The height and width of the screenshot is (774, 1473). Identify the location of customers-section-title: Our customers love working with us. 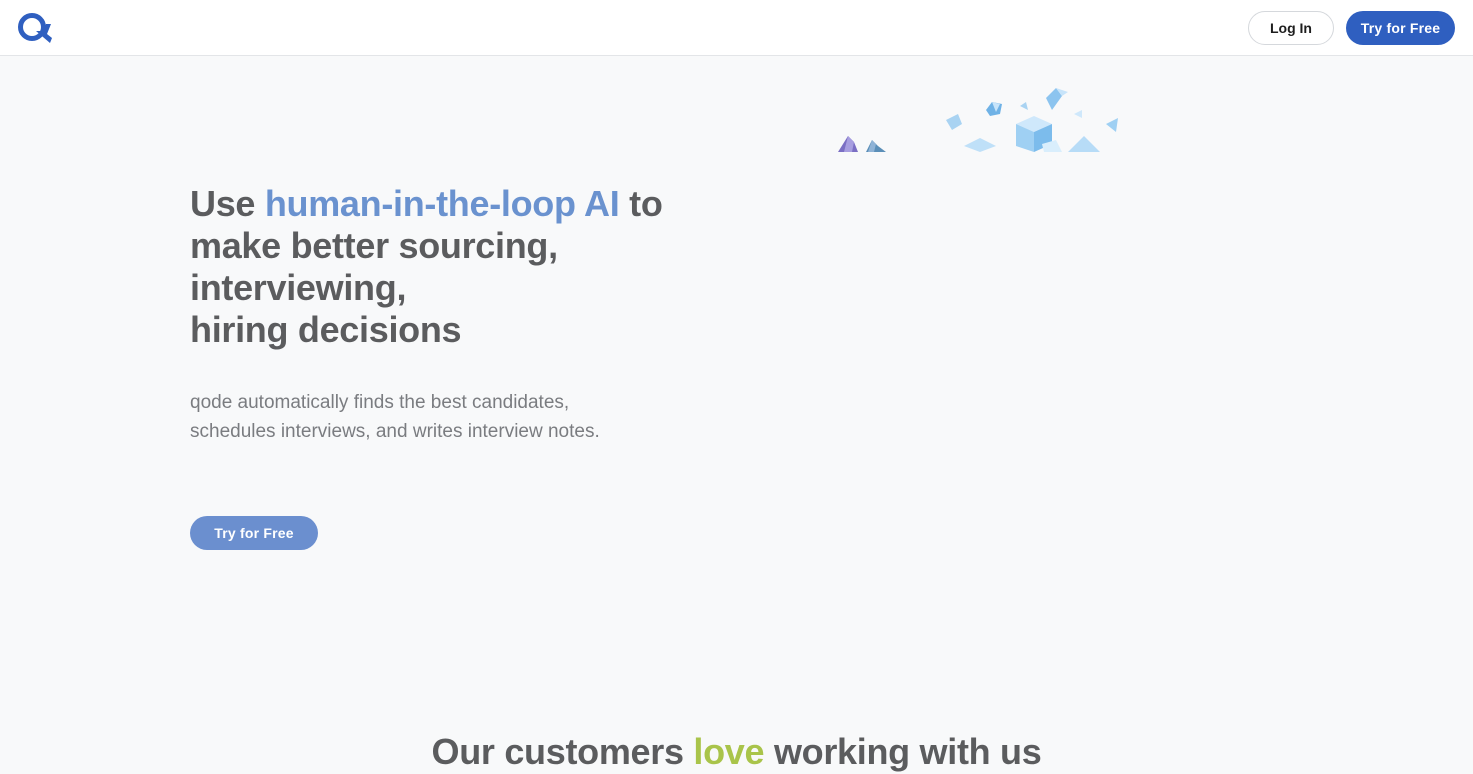
(736, 751).